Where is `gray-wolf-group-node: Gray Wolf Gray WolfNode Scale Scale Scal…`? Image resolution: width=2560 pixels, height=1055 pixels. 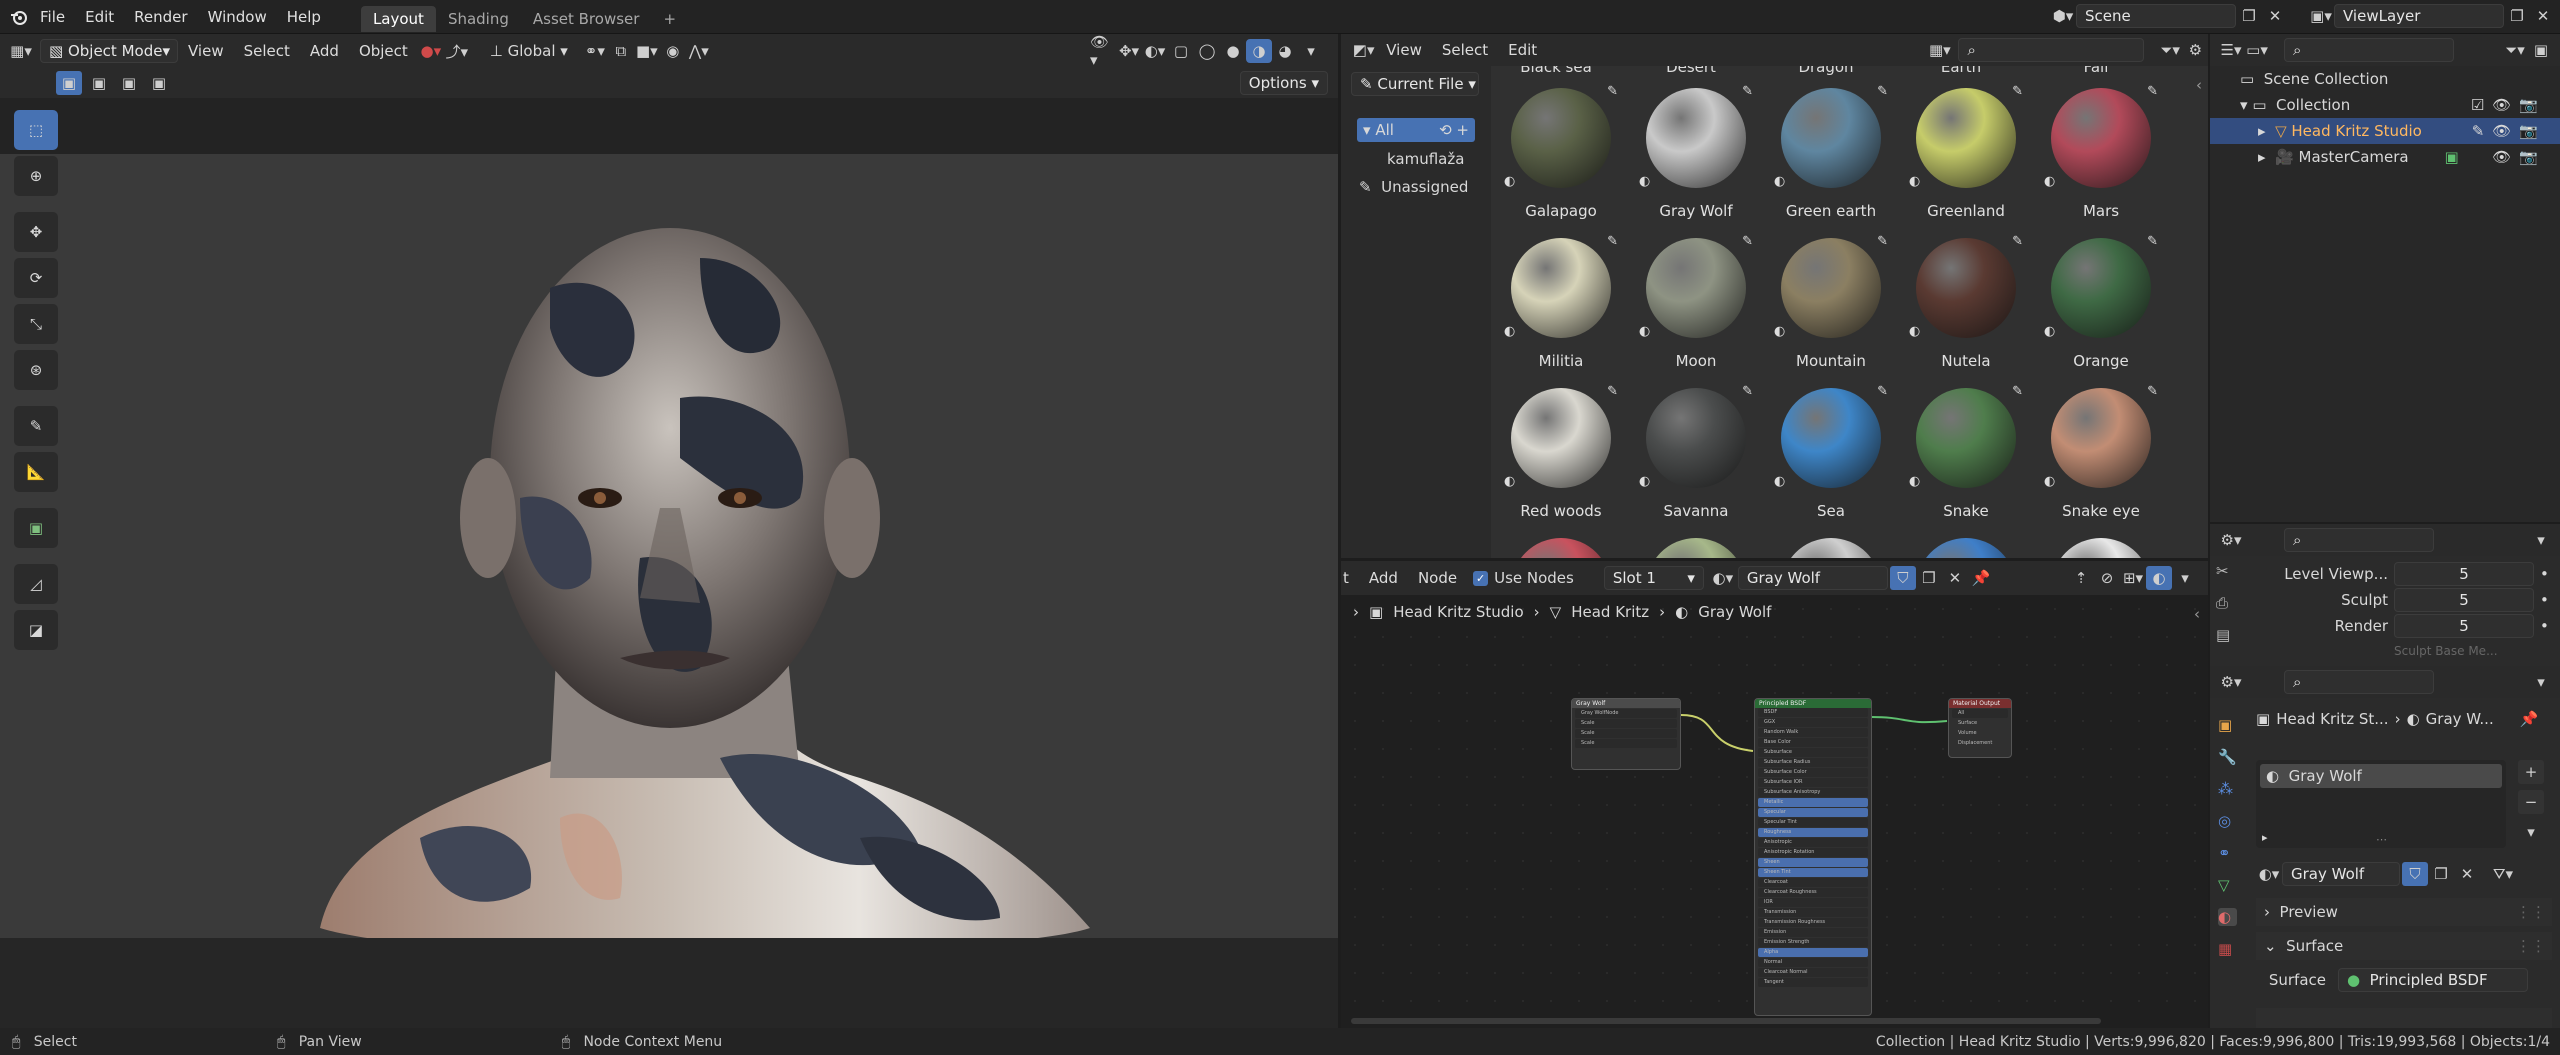
gray-wolf-group-node: Gray Wolf Gray WolfNode Scale Scale Scal… is located at coordinates (1626, 734).